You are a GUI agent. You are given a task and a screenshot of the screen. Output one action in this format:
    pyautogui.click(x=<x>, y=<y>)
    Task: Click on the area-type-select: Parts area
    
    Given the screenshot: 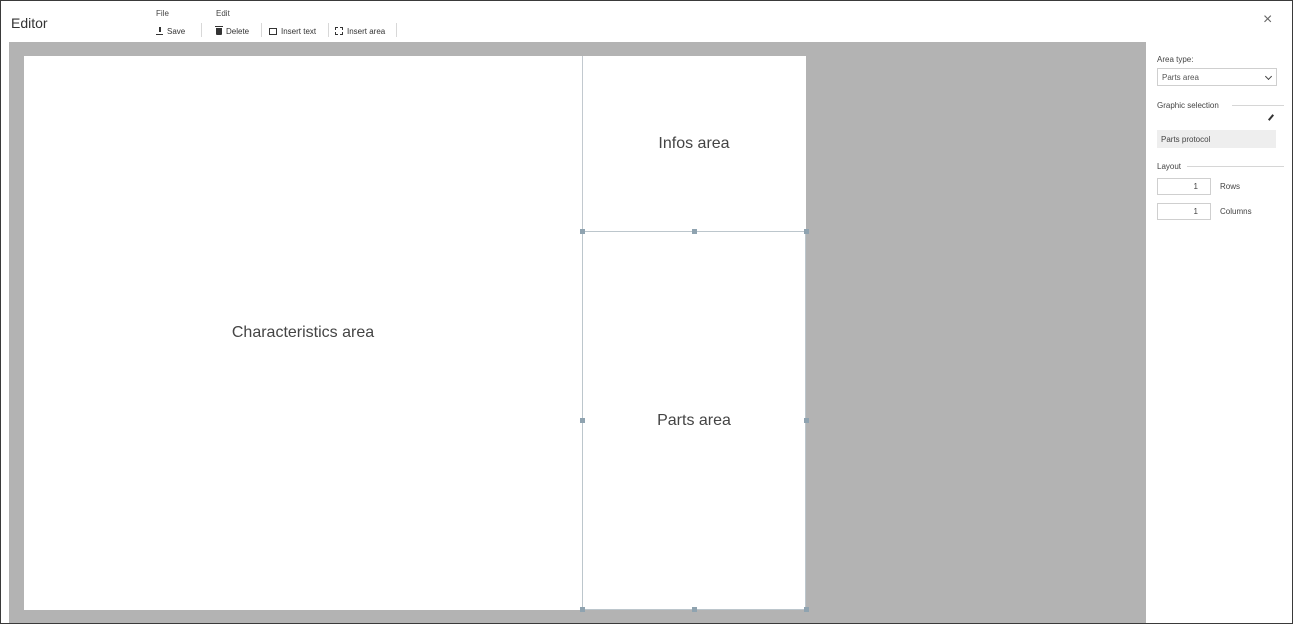 What is the action you would take?
    pyautogui.click(x=1217, y=77)
    